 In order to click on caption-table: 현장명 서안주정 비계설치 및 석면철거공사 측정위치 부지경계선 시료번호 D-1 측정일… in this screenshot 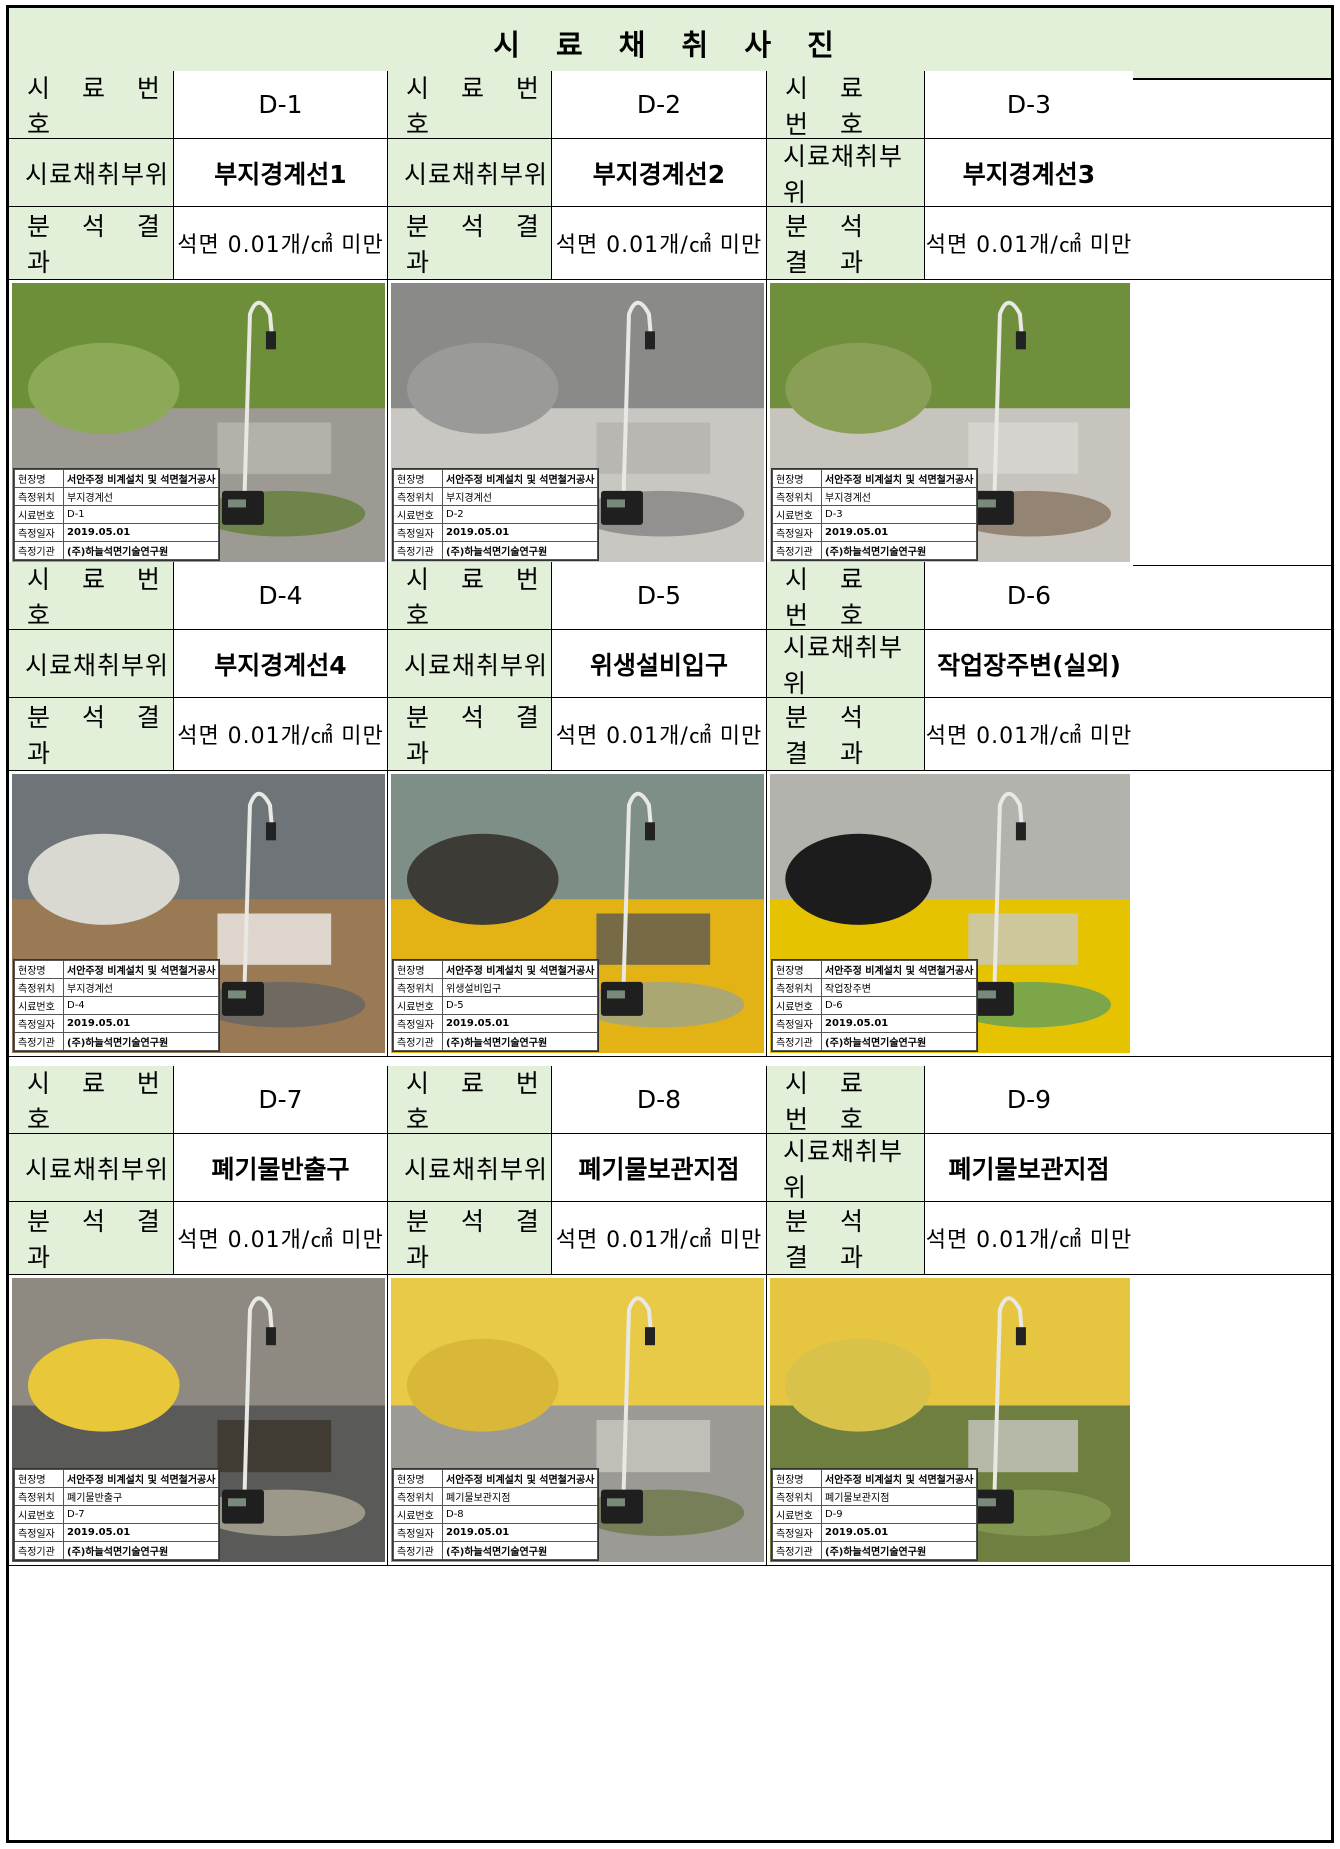, I will do `click(117, 514)`.